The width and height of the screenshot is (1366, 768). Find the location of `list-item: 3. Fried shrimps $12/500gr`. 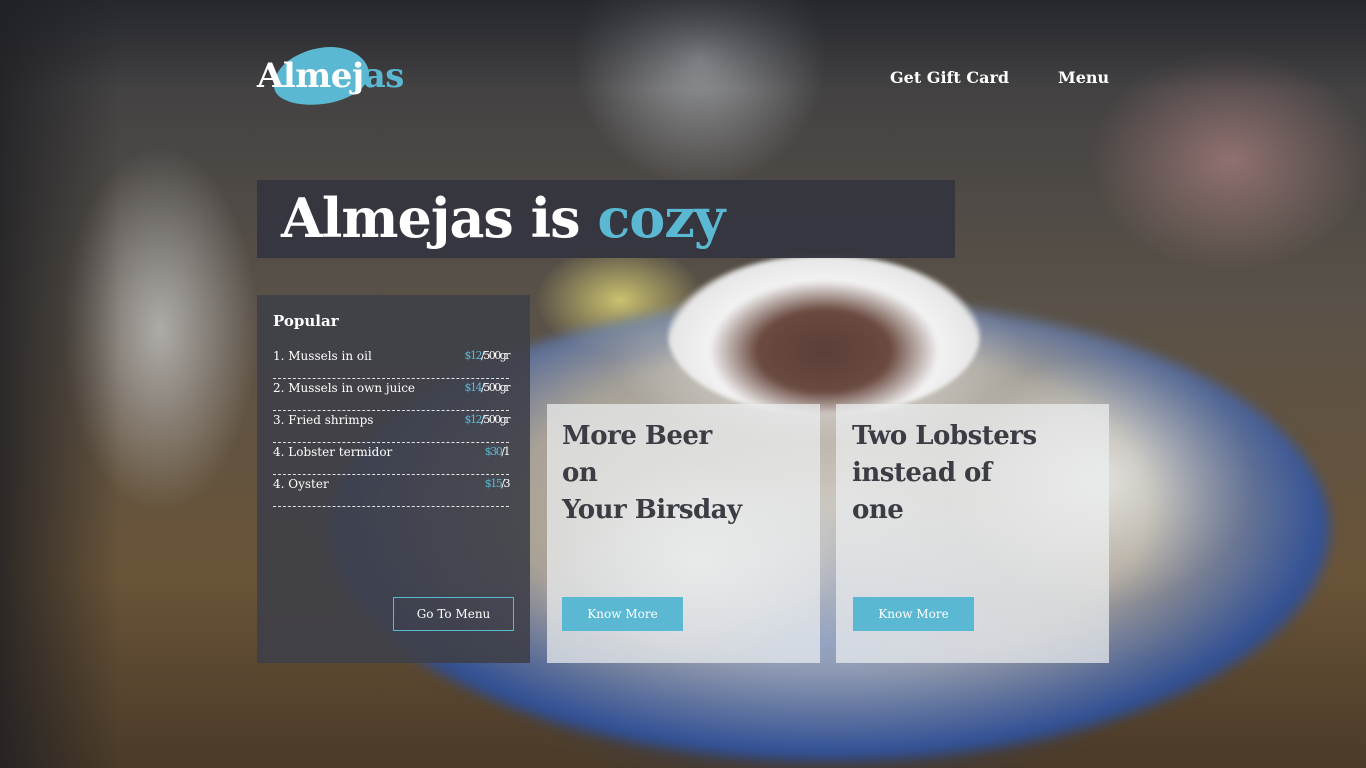

list-item: 3. Fried shrimps $12/500gr is located at coordinates (392, 427).